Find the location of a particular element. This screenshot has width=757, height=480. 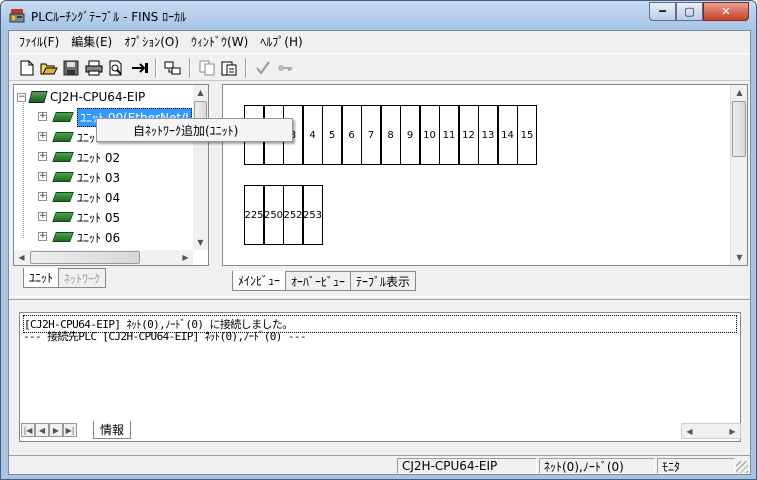

open-button is located at coordinates (49, 68).